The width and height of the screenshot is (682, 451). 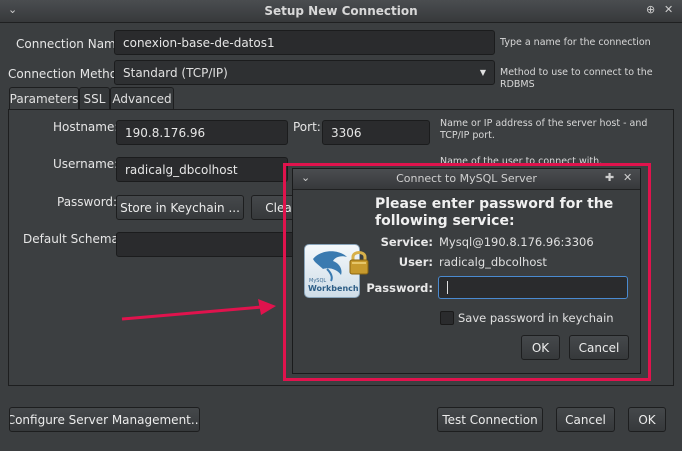 I want to click on username-value: radicalg_dbcolhost, so click(x=181, y=169).